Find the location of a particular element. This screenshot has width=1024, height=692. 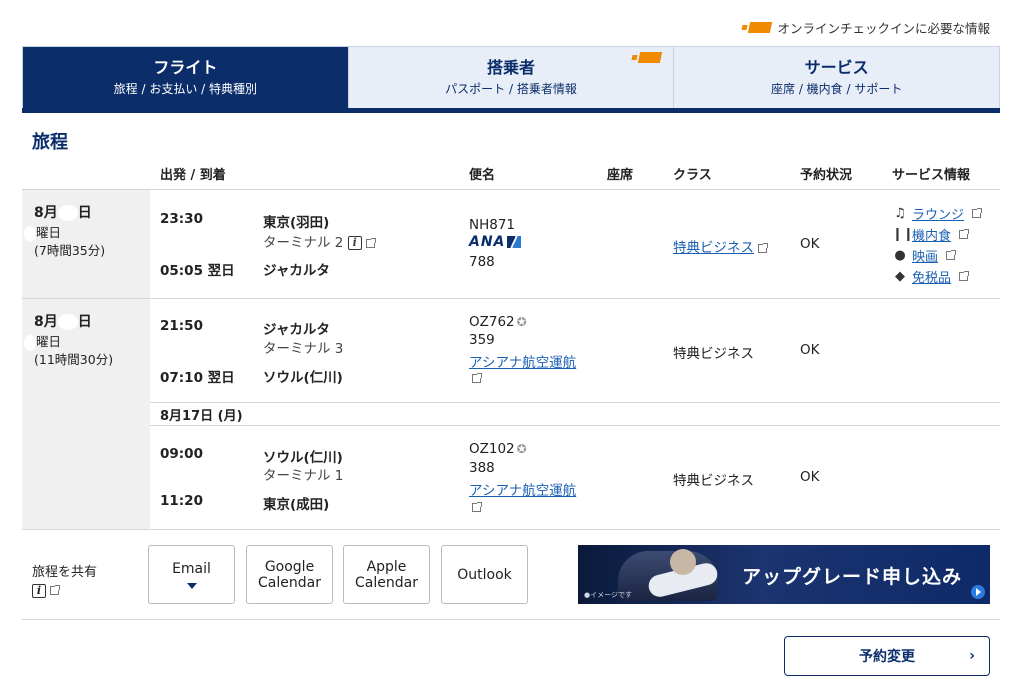

share-google-calendar-button: Google Calendar is located at coordinates (289, 574).